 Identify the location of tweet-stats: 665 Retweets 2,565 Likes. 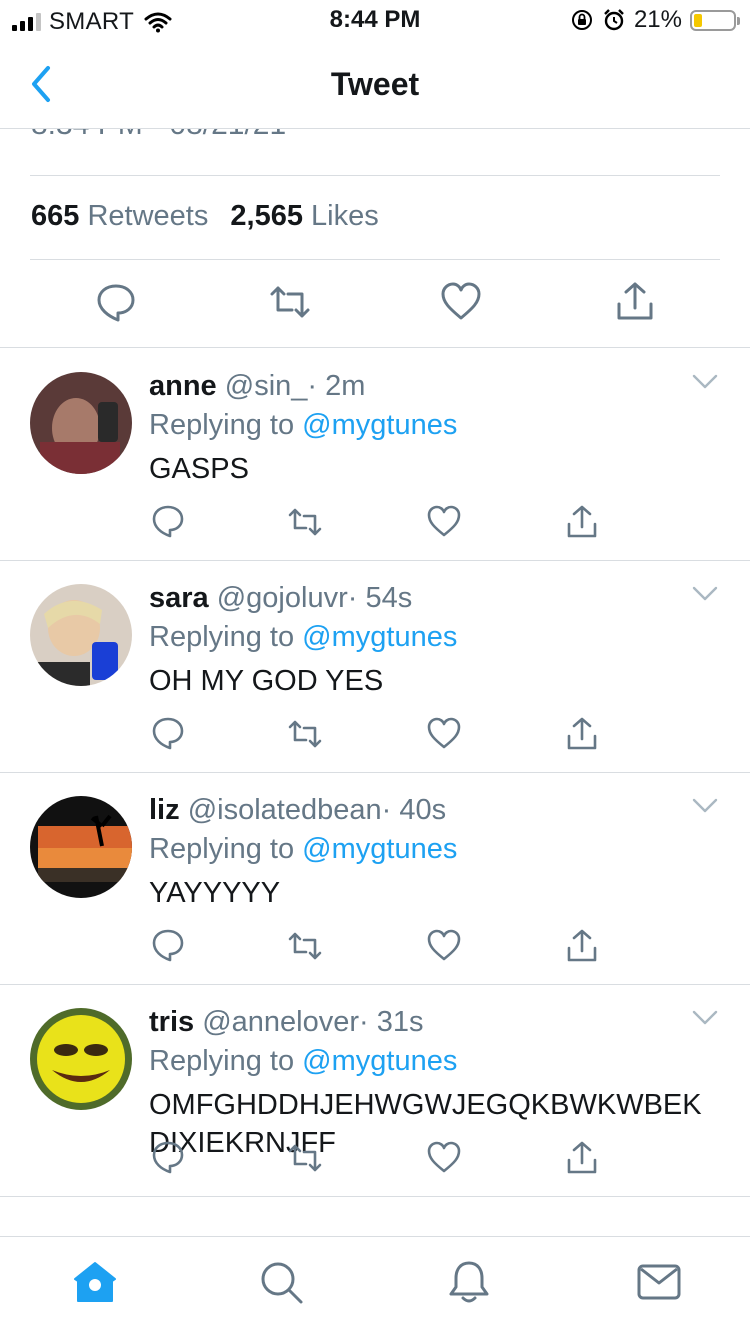
(212, 216).